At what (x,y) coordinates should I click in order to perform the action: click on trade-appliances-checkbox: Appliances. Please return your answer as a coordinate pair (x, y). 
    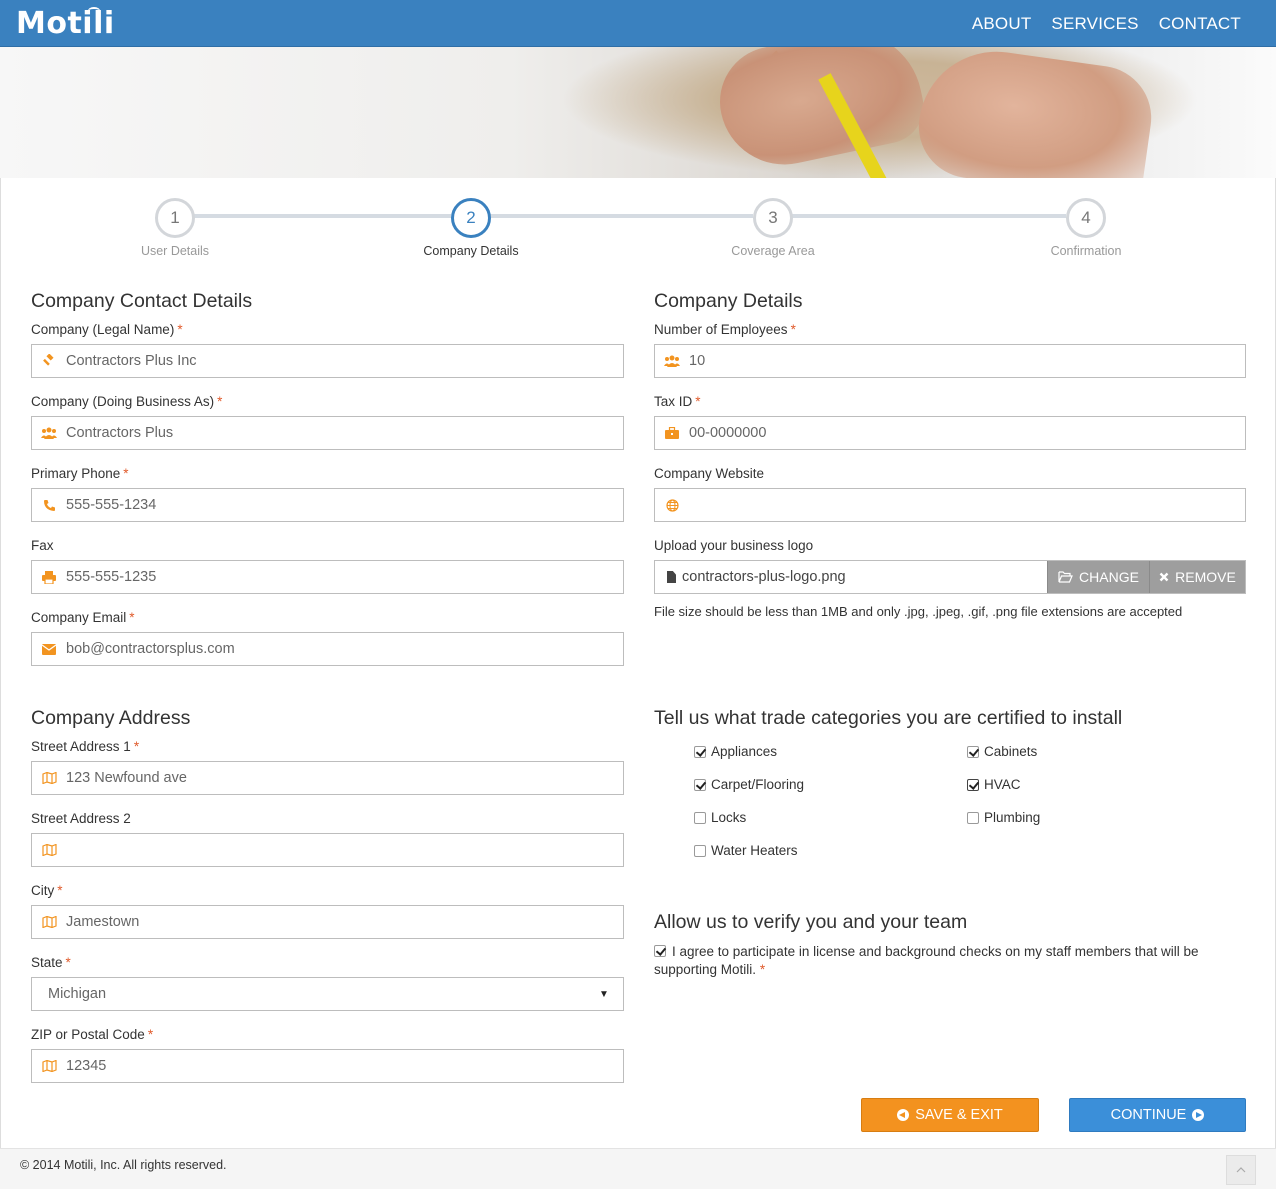
    Looking at the image, I should click on (735, 751).